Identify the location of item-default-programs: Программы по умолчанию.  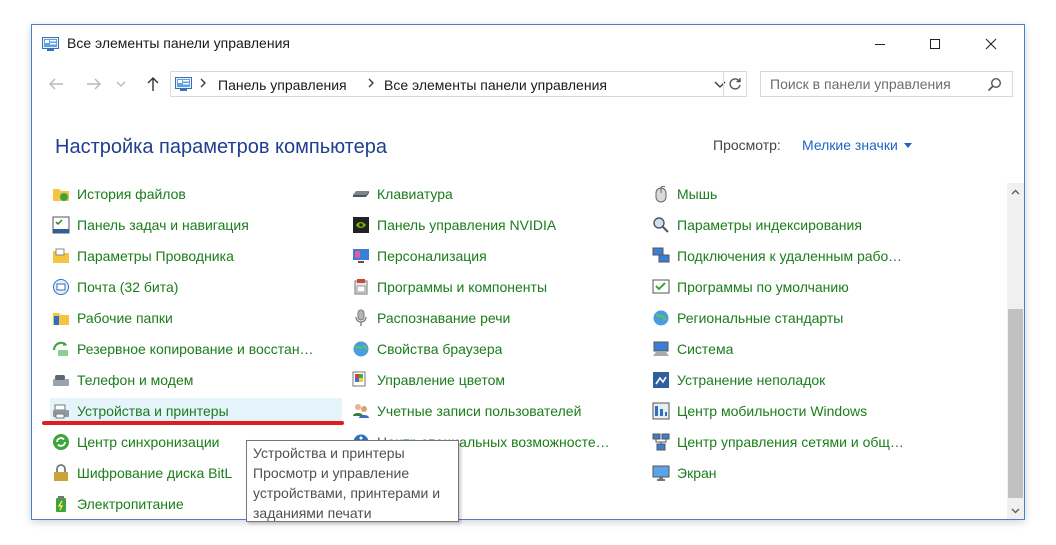
(782, 287).